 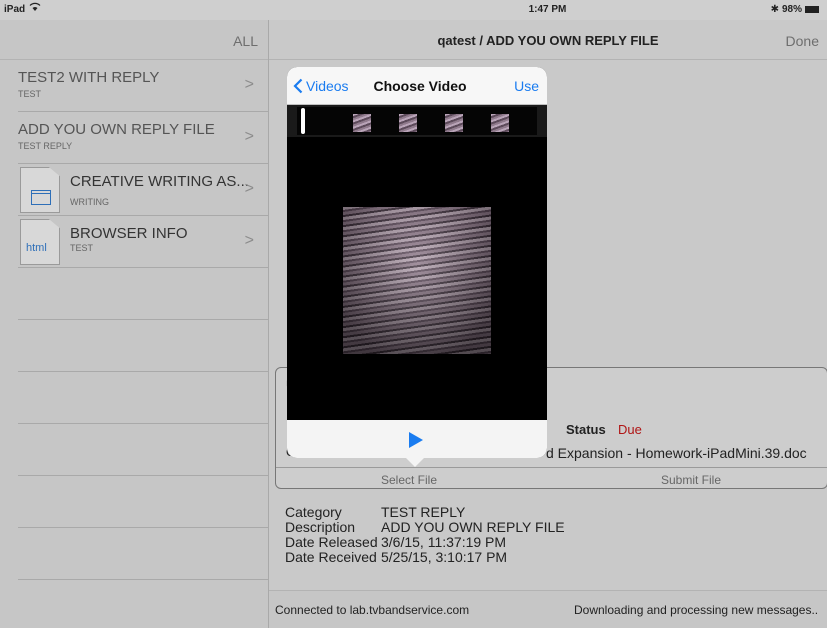 What do you see at coordinates (444, 542) in the screenshot?
I see `info-value: 3/6/15, 11:37:19 PM` at bounding box center [444, 542].